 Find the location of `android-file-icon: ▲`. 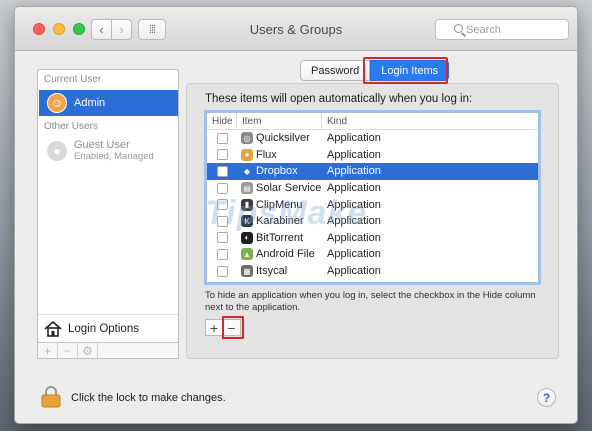

android-file-icon: ▲ is located at coordinates (247, 254).